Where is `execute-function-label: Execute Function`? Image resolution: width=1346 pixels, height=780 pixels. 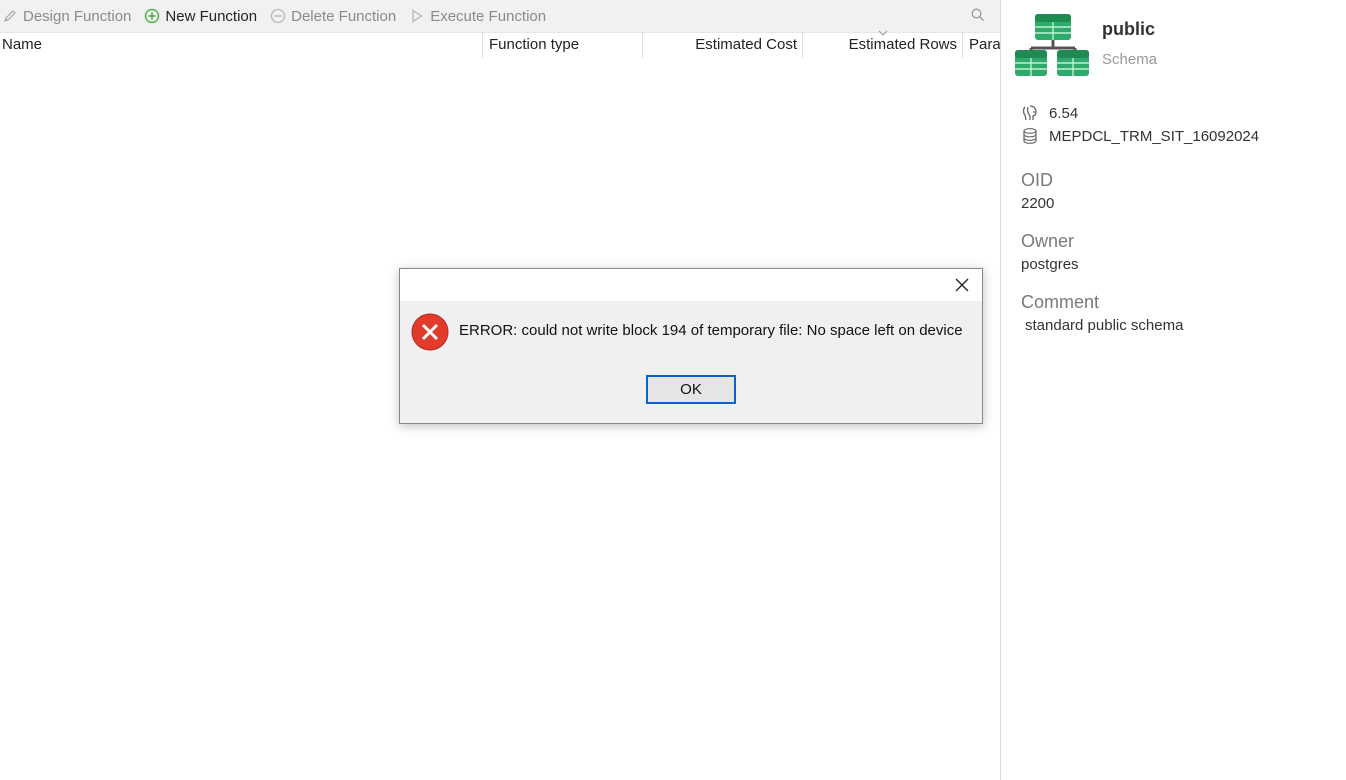
execute-function-label: Execute Function is located at coordinates (488, 16).